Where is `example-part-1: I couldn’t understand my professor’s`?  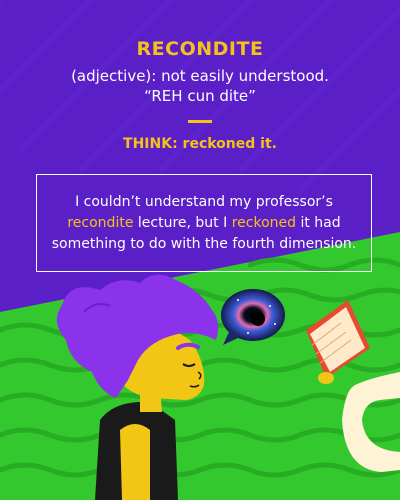 example-part-1: I couldn’t understand my professor’s is located at coordinates (204, 201).